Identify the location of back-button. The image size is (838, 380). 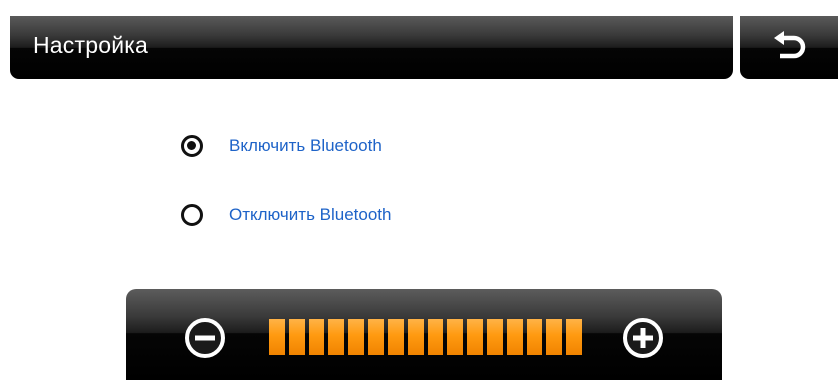
(789, 47).